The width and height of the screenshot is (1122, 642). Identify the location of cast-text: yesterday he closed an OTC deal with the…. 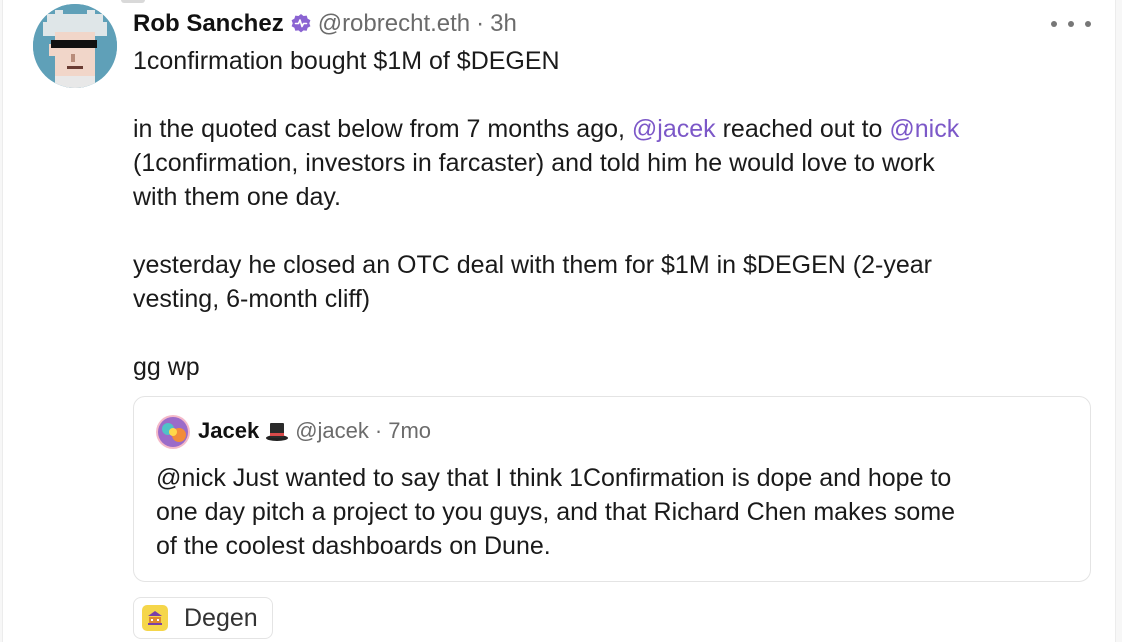
(532, 265).